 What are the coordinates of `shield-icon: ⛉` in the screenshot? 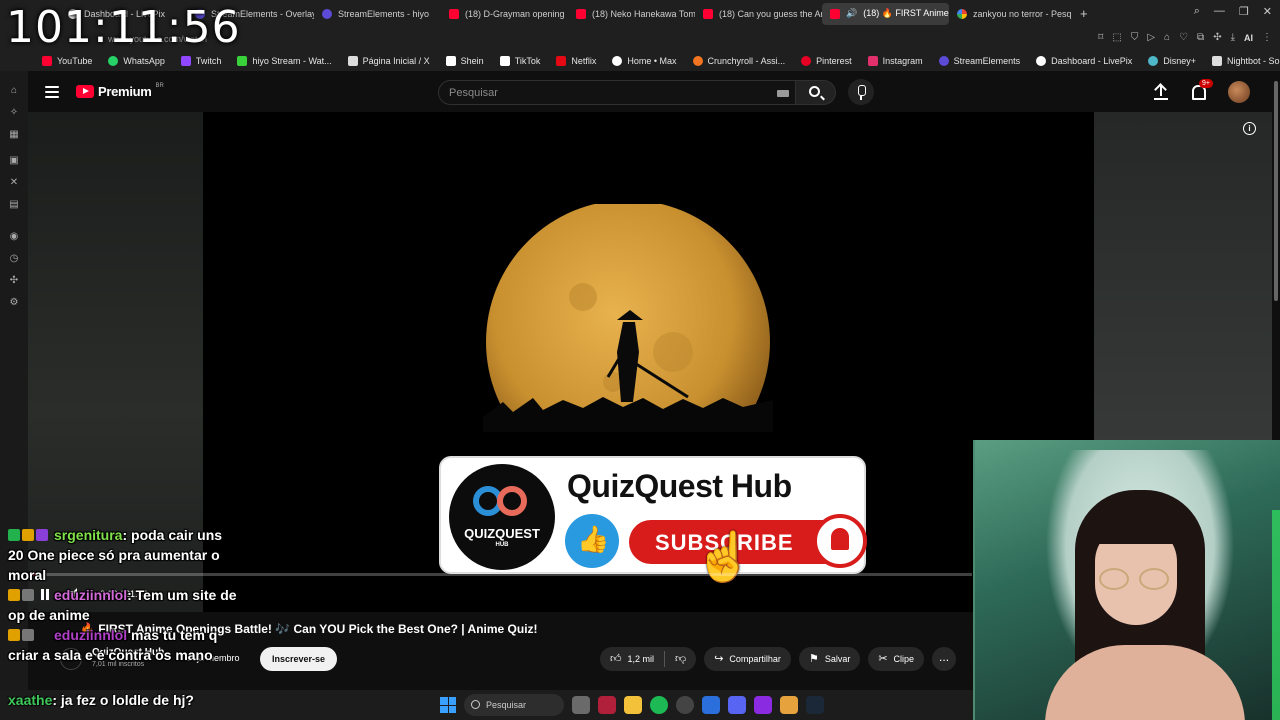 It's located at (1135, 37).